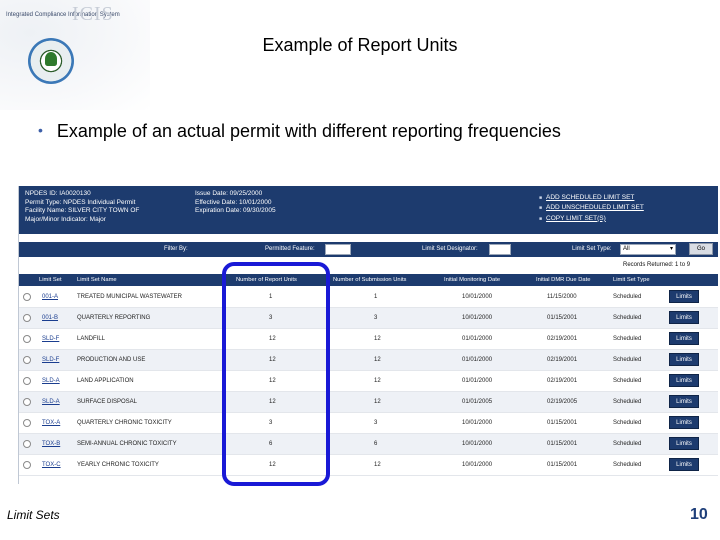 The image size is (720, 540). What do you see at coordinates (562, 297) in the screenshot?
I see `dmr-due-value: 11/15/2000` at bounding box center [562, 297].